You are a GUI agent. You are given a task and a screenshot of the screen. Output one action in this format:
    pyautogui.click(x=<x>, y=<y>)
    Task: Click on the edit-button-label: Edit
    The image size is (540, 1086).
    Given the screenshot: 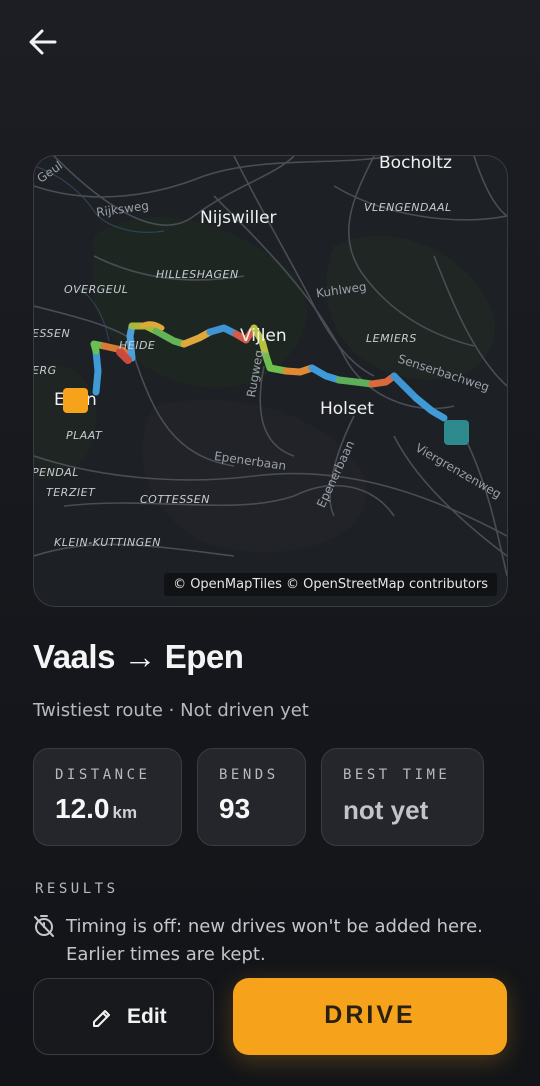 What is the action you would take?
    pyautogui.click(x=147, y=1016)
    